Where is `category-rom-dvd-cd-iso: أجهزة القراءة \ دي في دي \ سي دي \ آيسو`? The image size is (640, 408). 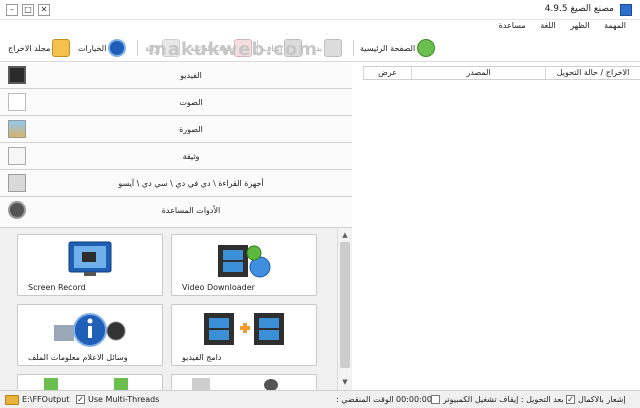
category-rom-dvd-cd-iso: أجهزة القراءة \ دي في دي \ سي دي \ آيسو is located at coordinates (176, 183).